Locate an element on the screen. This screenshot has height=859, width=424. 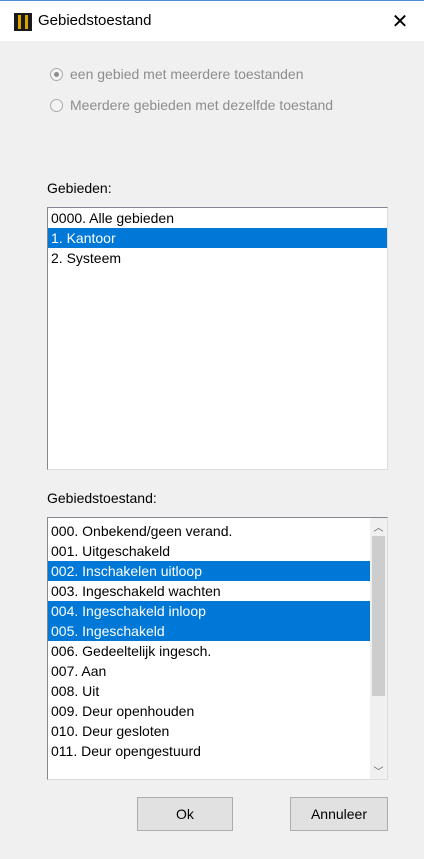
ok-button-label: Ok is located at coordinates (185, 814).